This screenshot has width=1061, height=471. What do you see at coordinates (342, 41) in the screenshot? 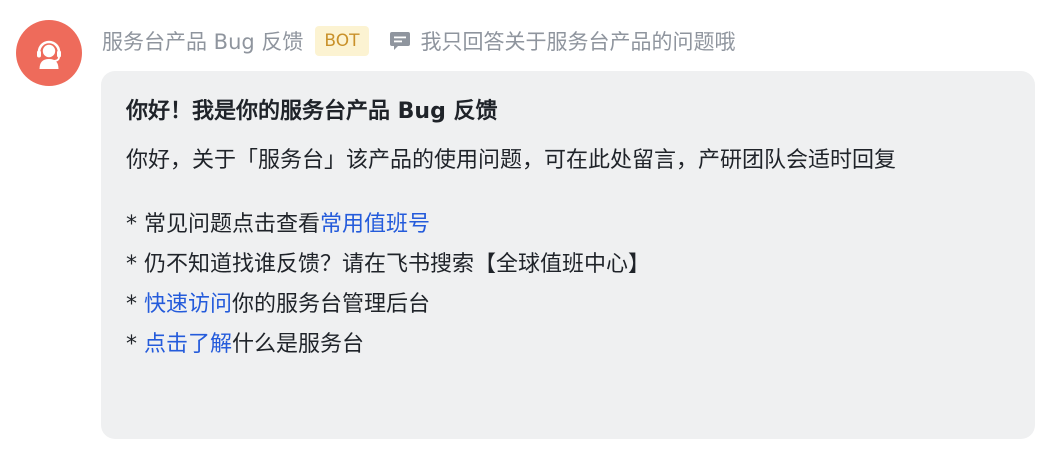
I see `bot-badge: BOT` at bounding box center [342, 41].